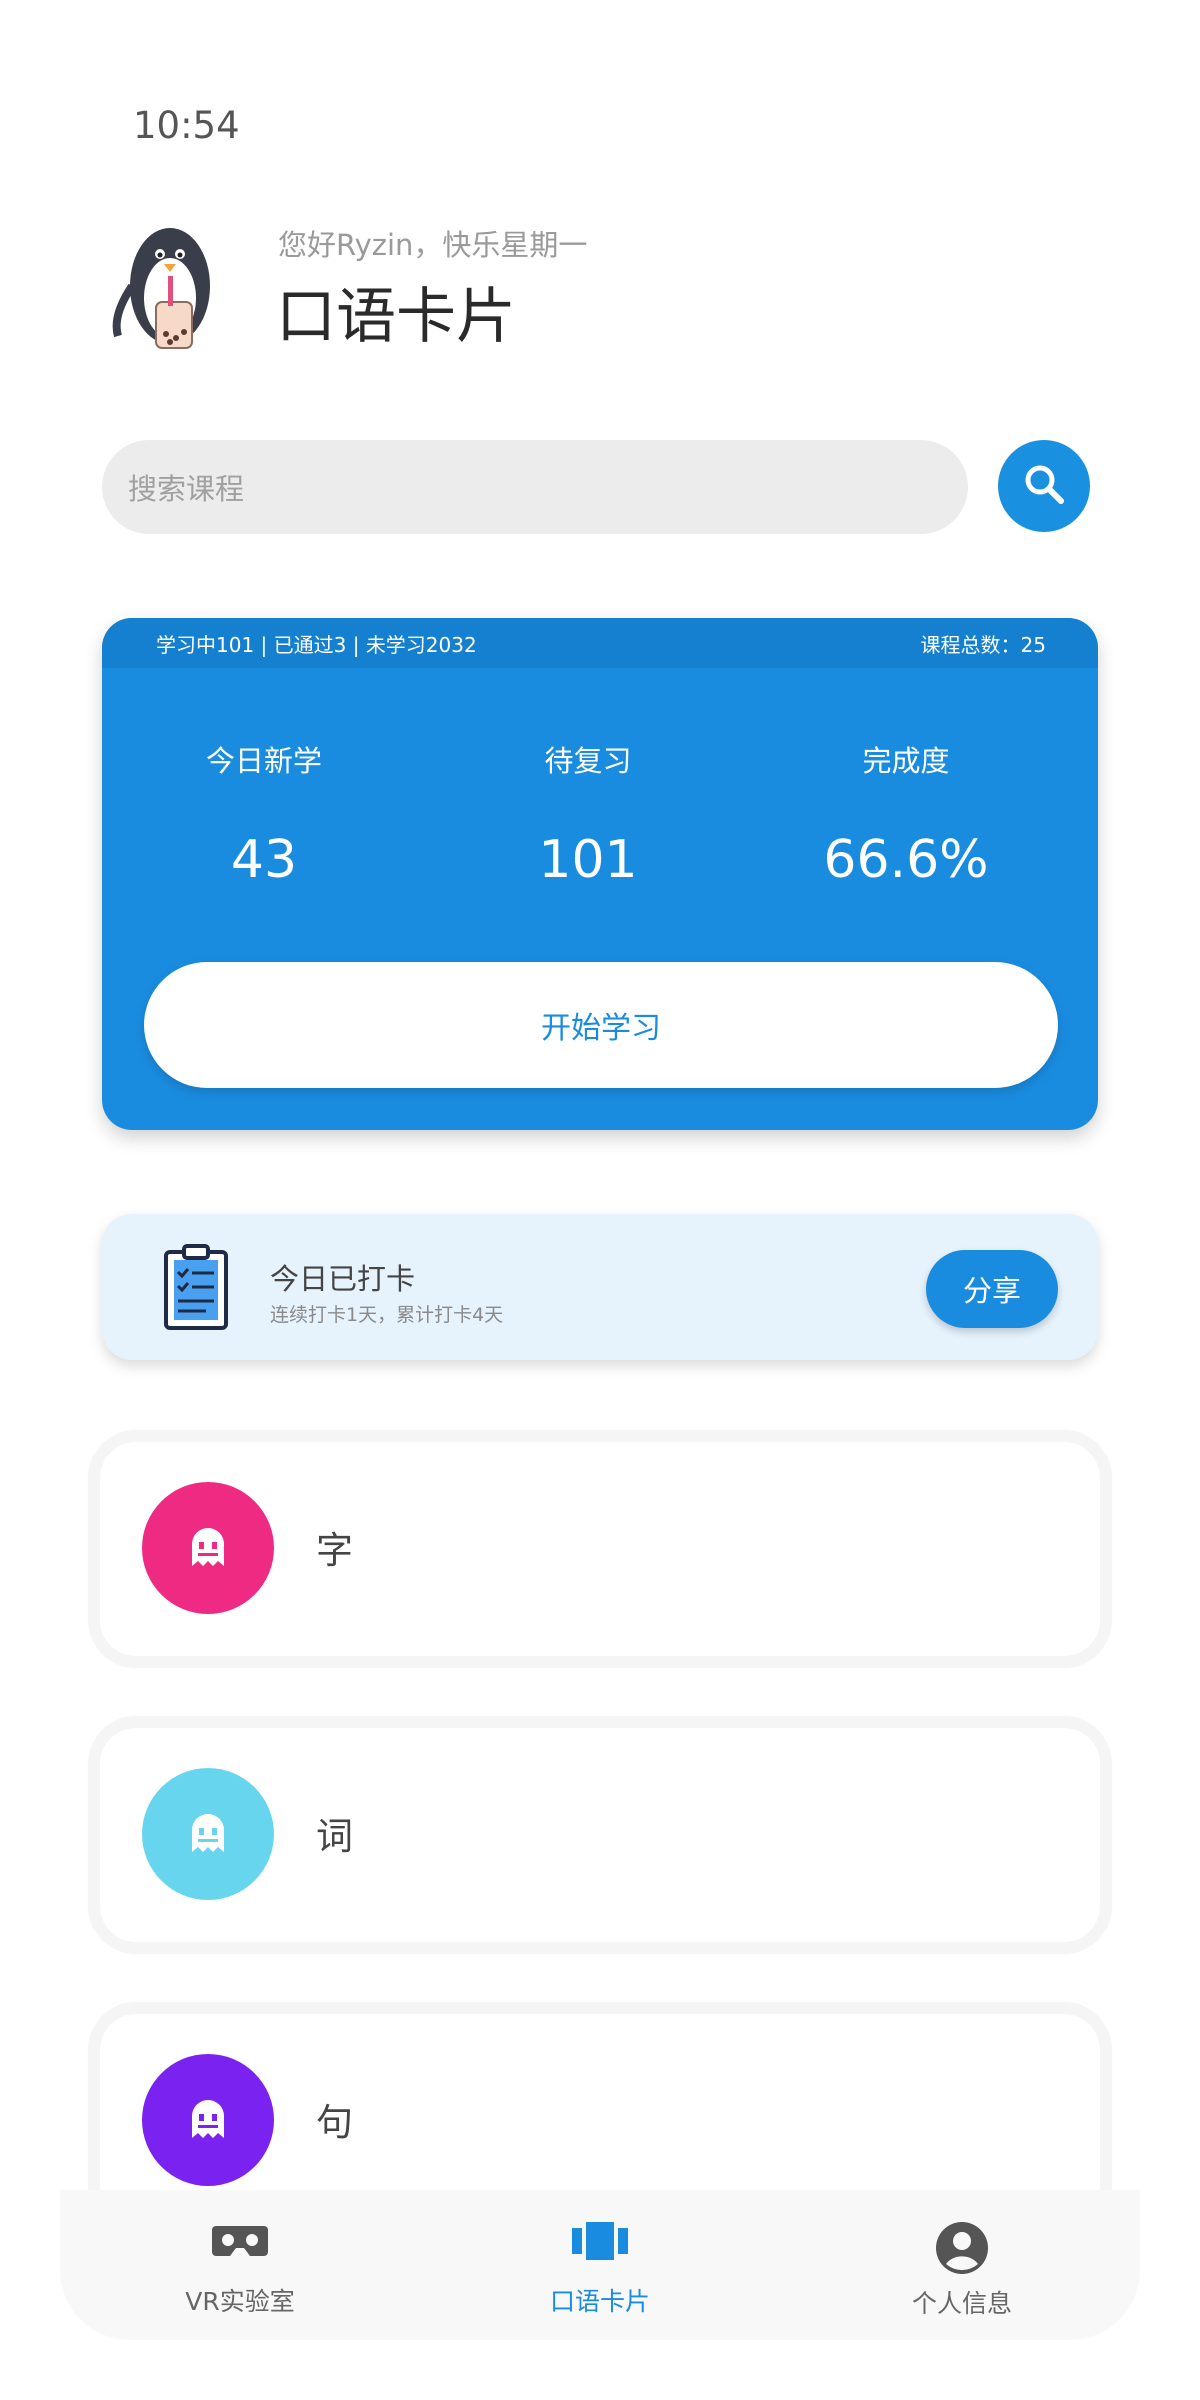 This screenshot has height=2400, width=1200. I want to click on stat-label: 今日新学, so click(263, 761).